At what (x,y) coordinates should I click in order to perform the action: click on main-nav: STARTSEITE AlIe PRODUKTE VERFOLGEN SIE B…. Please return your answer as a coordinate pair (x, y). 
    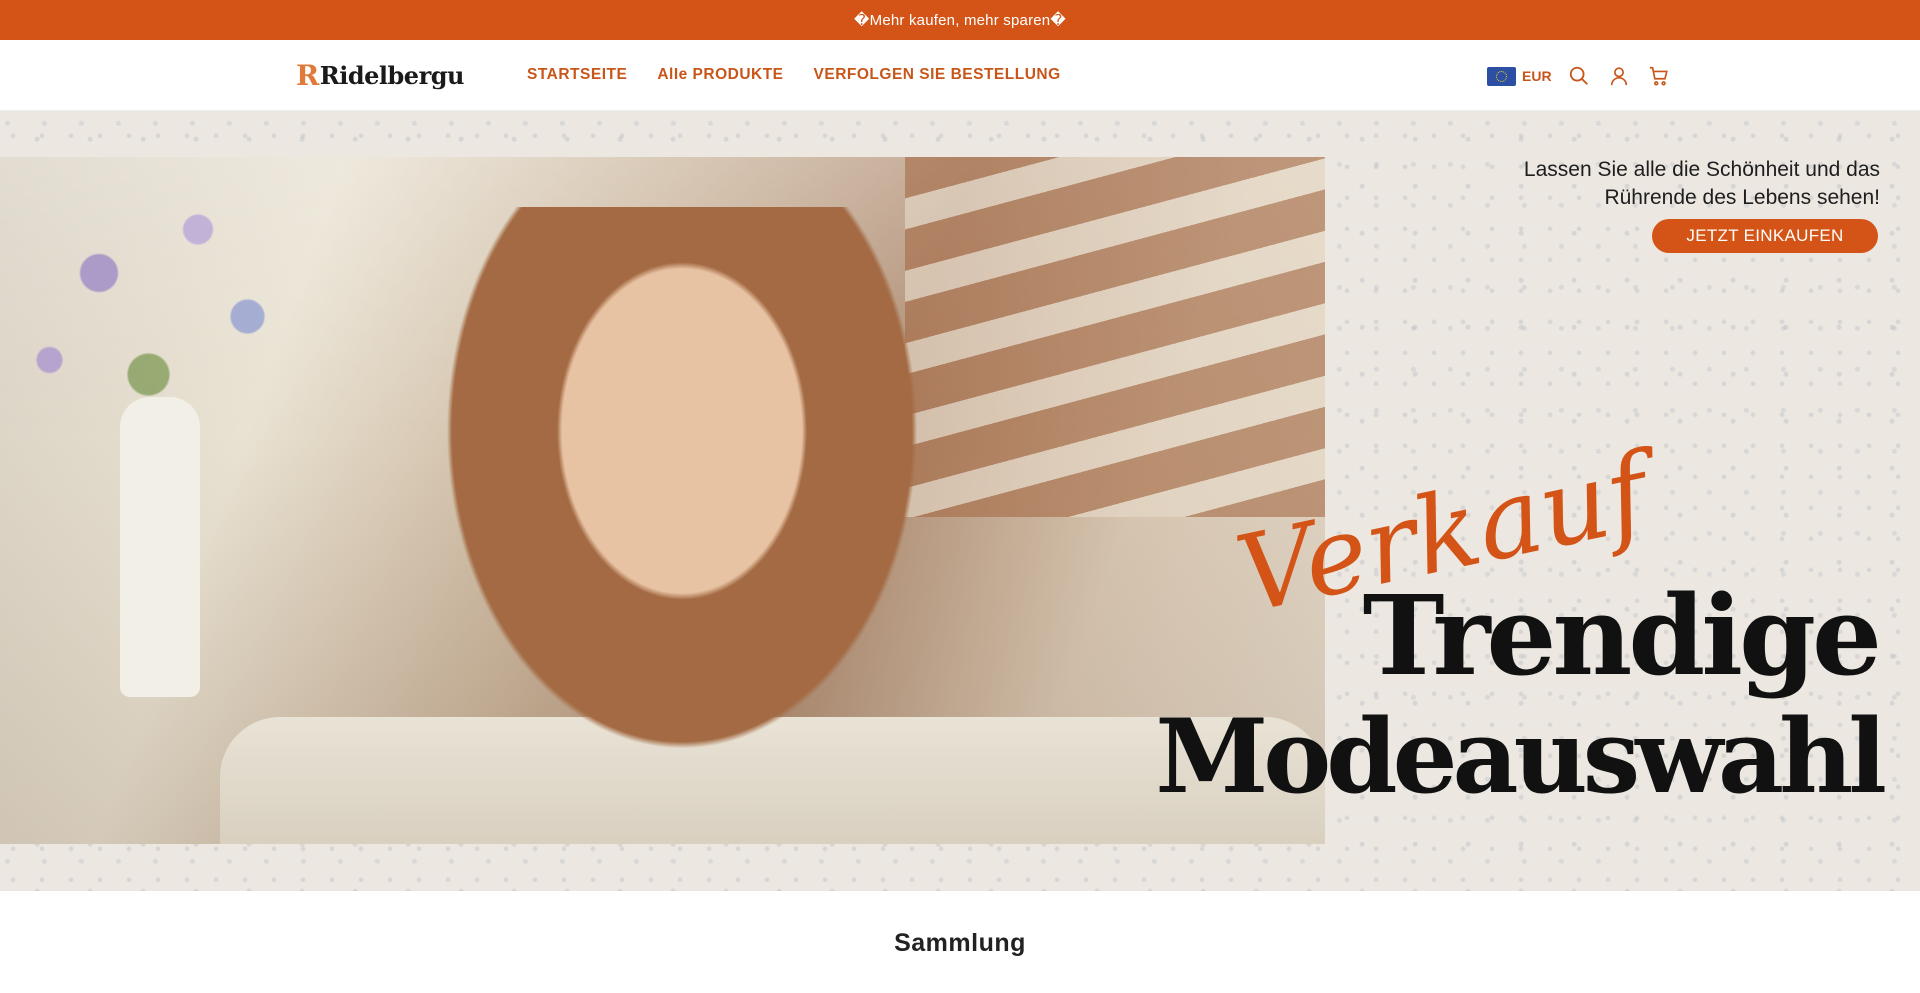
    Looking at the image, I should click on (794, 75).